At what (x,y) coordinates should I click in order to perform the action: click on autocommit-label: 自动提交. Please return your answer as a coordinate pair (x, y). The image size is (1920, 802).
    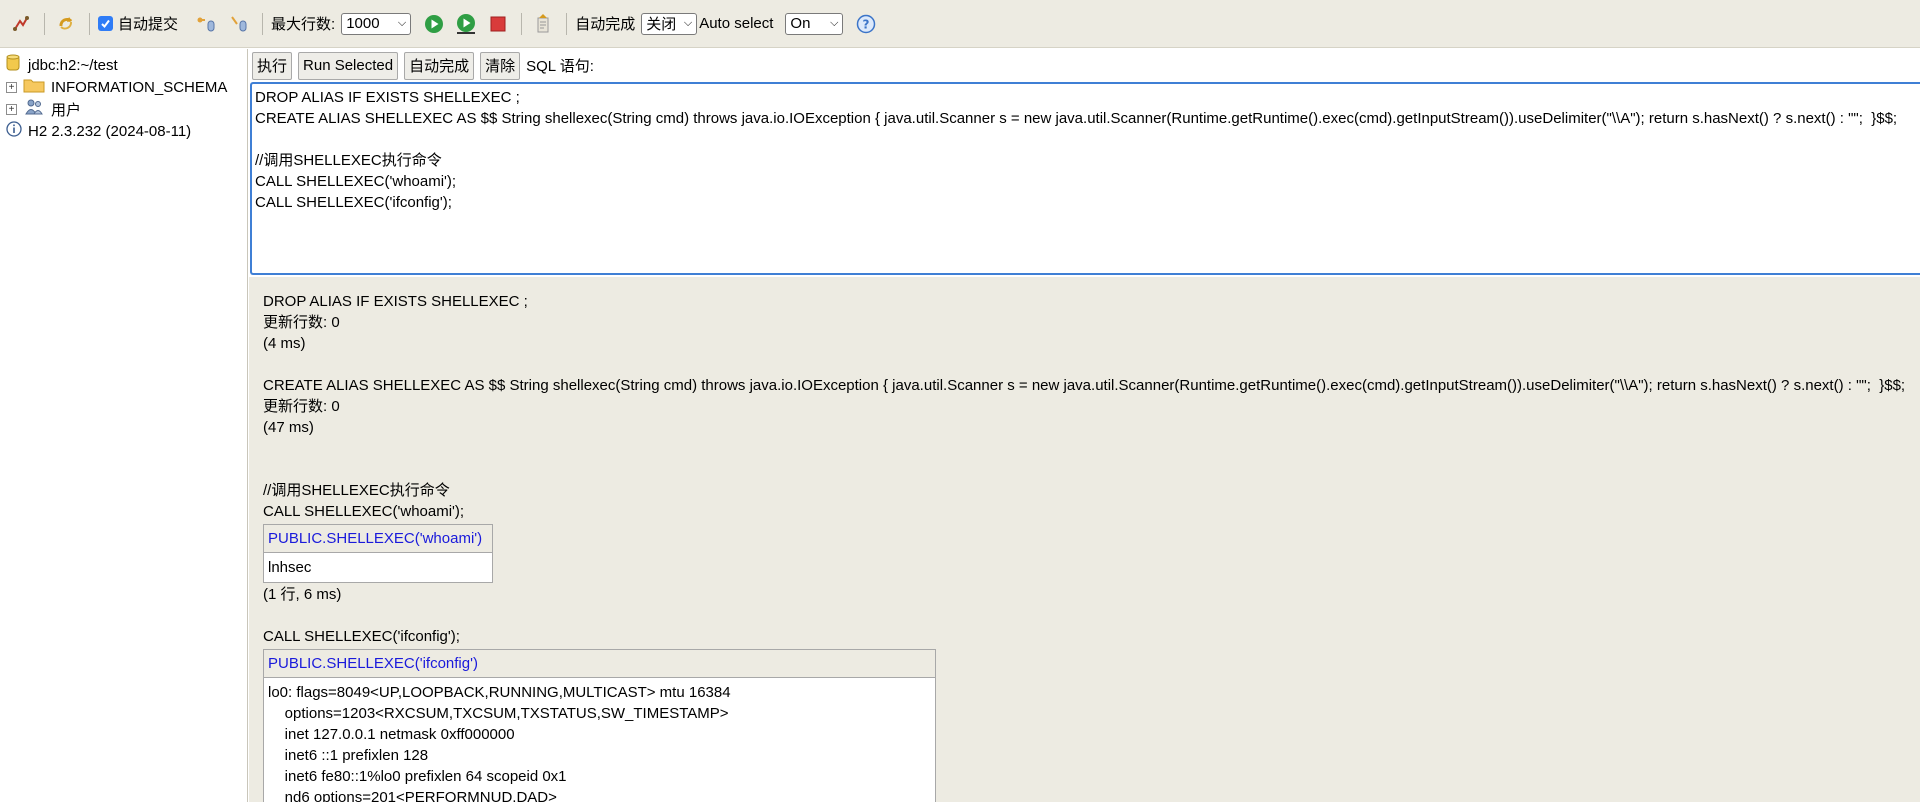
    Looking at the image, I should click on (148, 24).